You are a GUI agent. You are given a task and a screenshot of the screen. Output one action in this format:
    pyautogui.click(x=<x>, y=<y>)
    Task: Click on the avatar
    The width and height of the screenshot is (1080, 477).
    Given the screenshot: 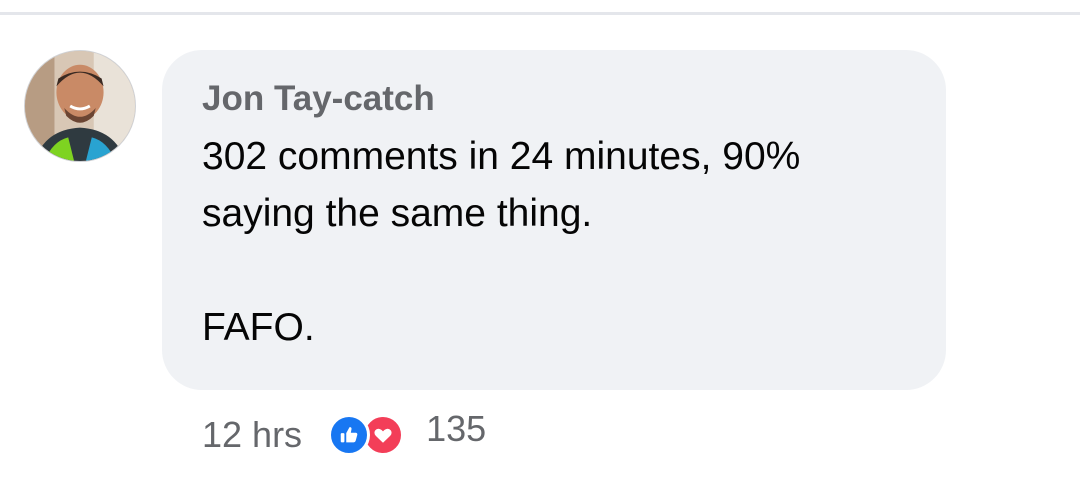 What is the action you would take?
    pyautogui.click(x=80, y=106)
    